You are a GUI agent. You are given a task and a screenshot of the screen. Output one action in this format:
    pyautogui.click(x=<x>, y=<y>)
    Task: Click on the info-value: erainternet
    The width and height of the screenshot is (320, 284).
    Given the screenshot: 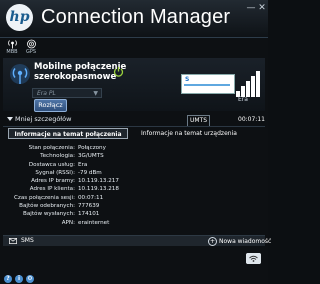 What is the action you would take?
    pyautogui.click(x=94, y=222)
    